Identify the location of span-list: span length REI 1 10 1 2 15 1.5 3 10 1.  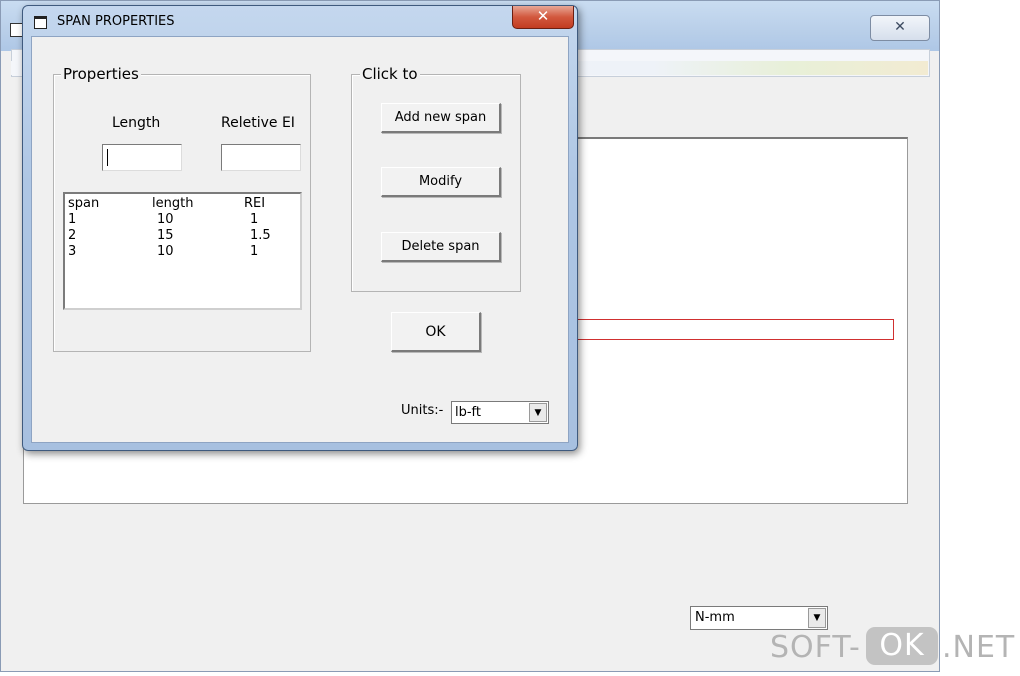
(182, 251).